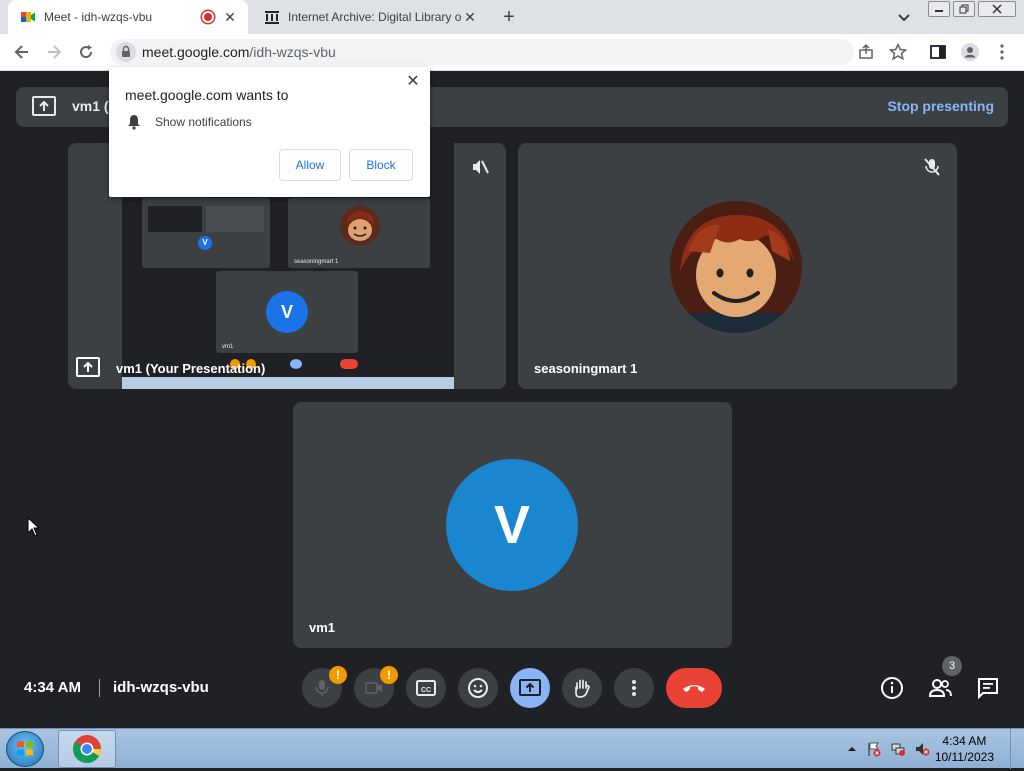 This screenshot has width=1024, height=771. What do you see at coordinates (964, 9) in the screenshot?
I see `restore-button` at bounding box center [964, 9].